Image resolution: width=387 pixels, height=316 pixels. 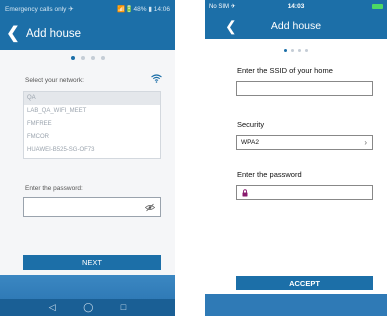 I want to click on accept-button: ACCEPT, so click(x=304, y=283).